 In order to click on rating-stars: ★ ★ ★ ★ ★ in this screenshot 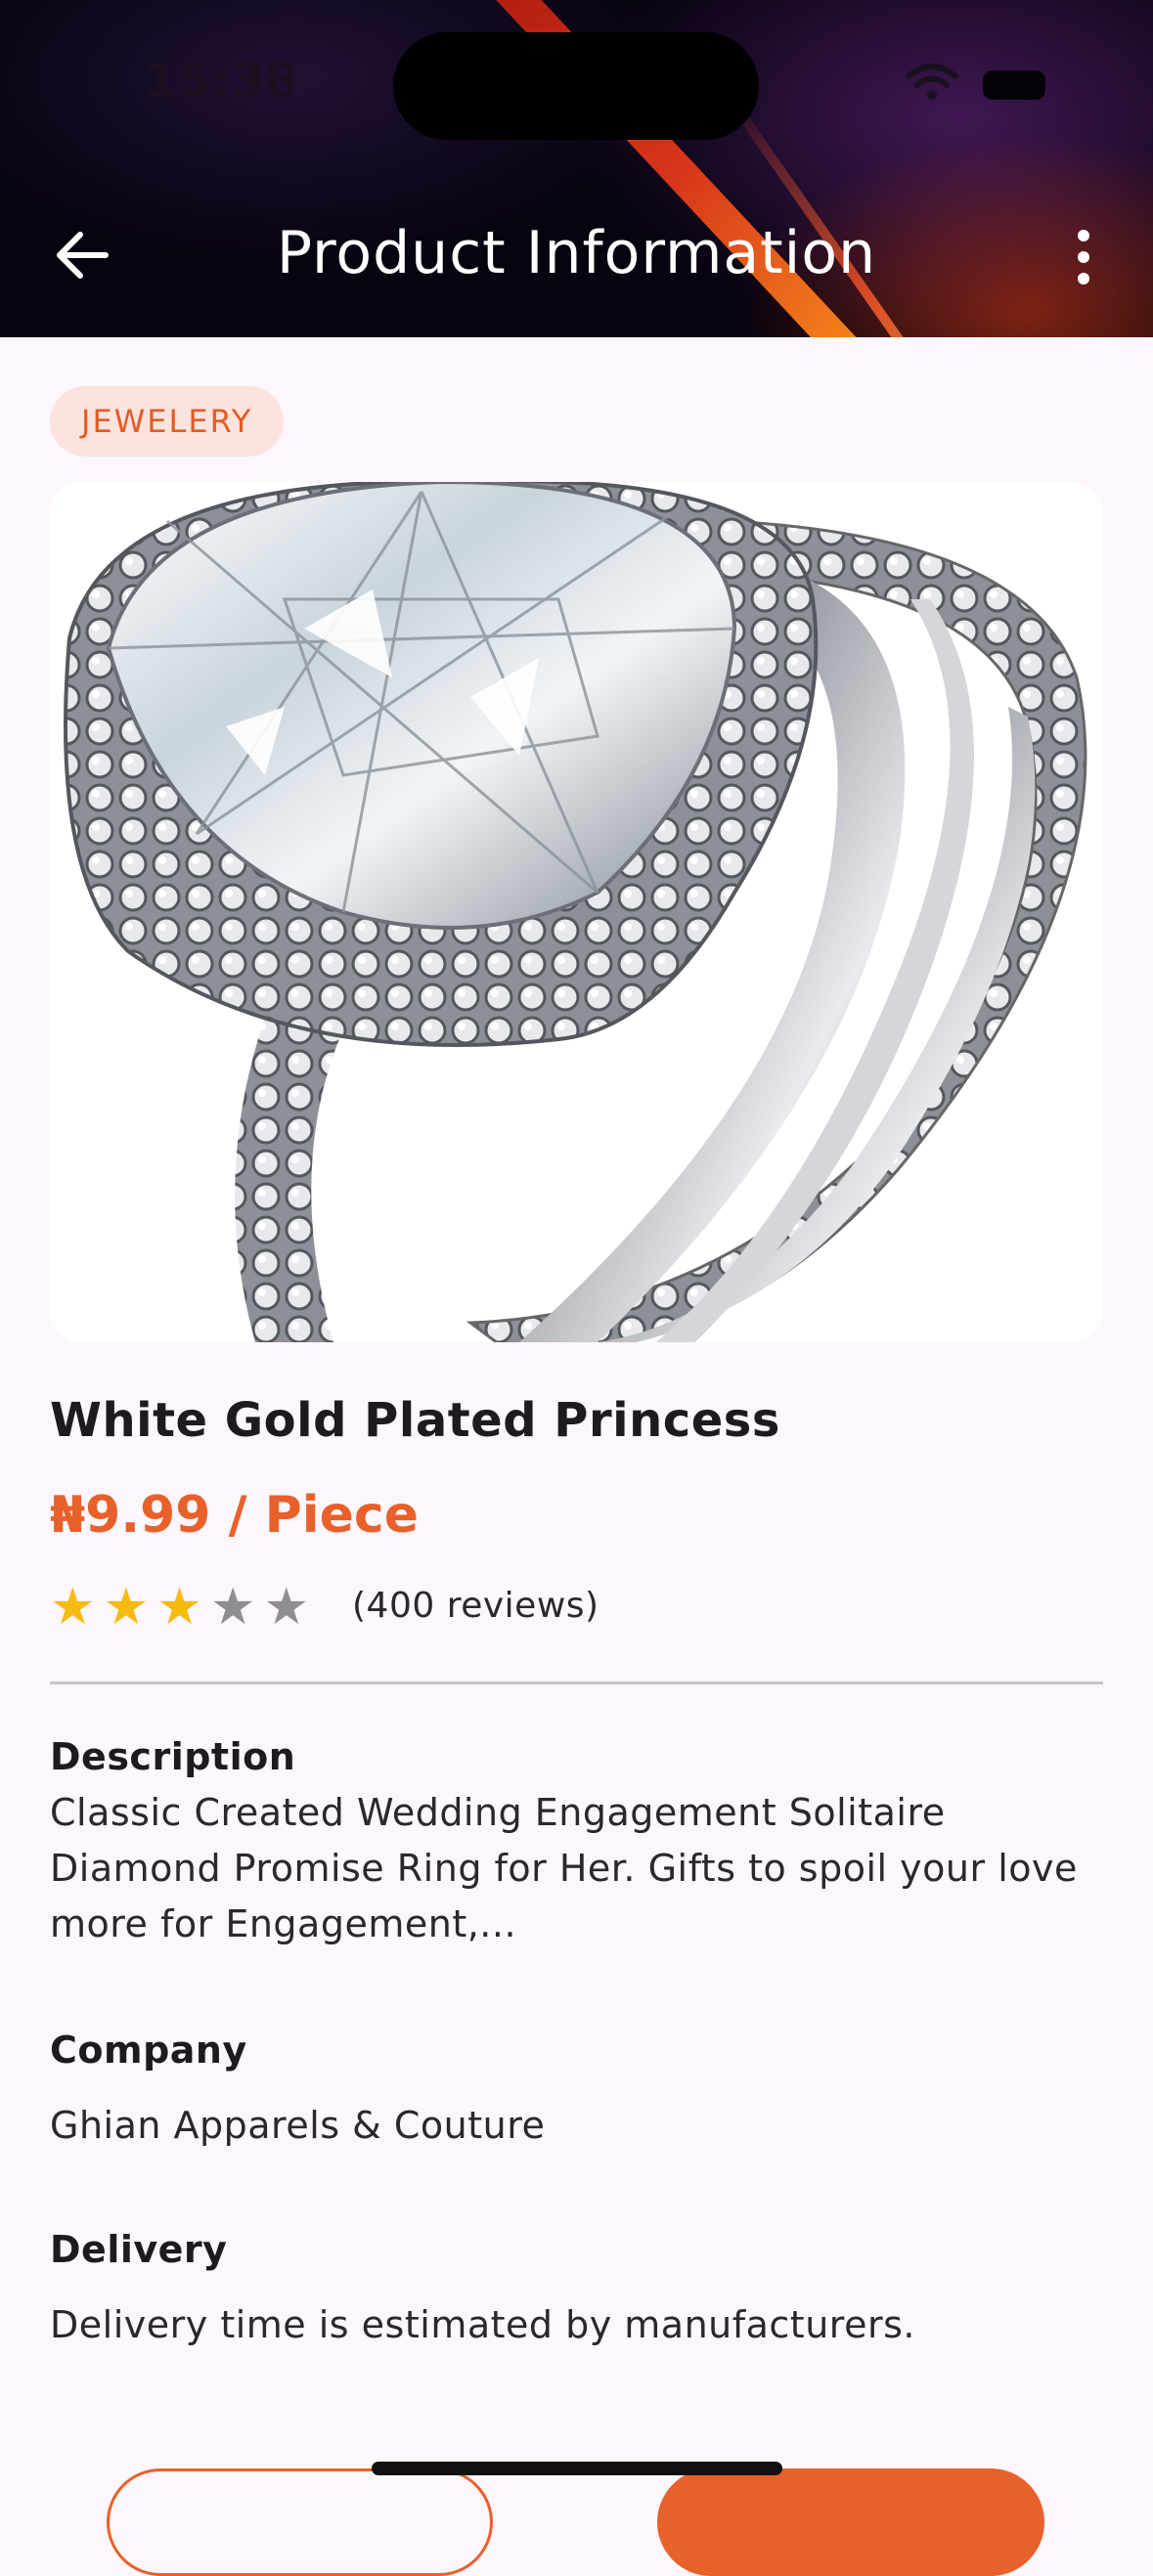, I will do `click(179, 1607)`.